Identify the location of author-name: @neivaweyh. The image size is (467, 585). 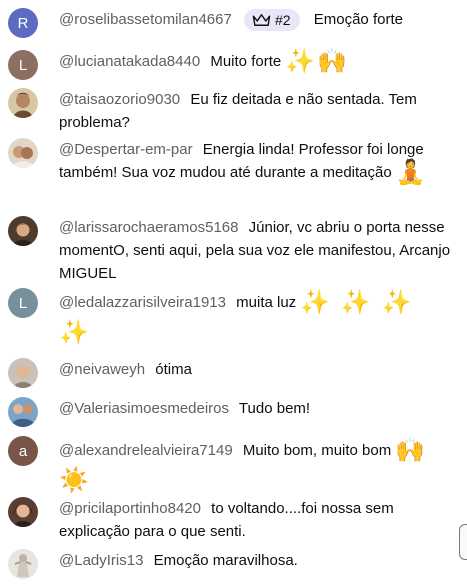
(102, 369).